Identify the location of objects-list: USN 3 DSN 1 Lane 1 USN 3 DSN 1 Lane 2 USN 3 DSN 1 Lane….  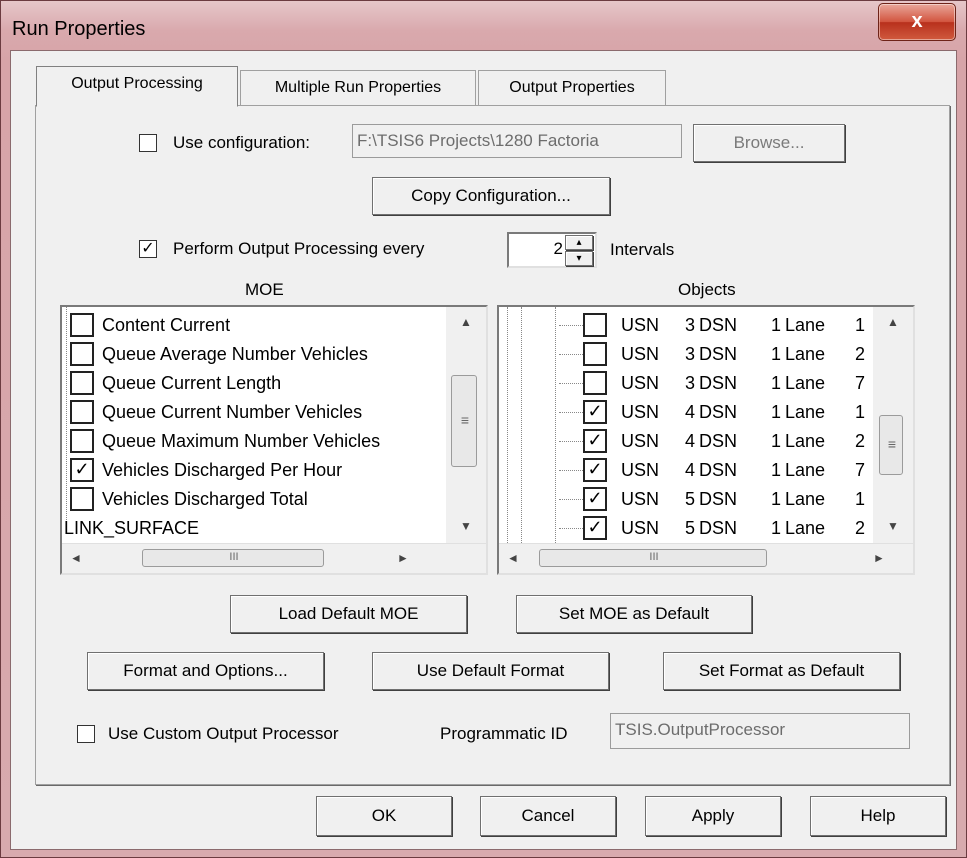
(706, 440).